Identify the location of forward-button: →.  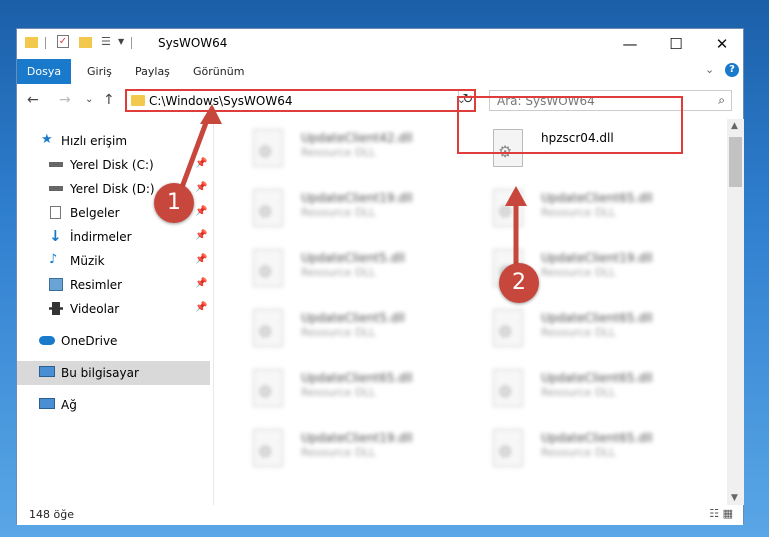
(65, 100).